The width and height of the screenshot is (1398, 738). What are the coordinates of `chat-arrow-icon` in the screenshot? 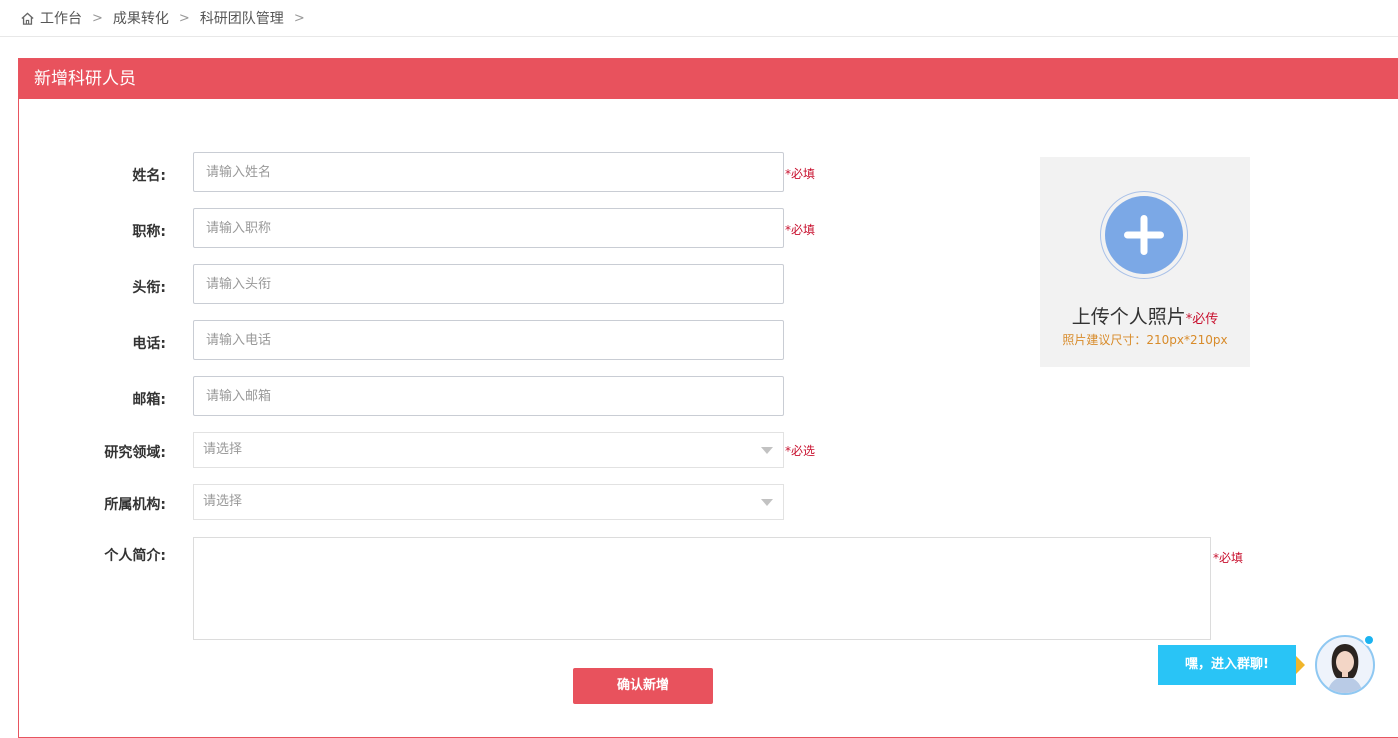 It's located at (1300, 665).